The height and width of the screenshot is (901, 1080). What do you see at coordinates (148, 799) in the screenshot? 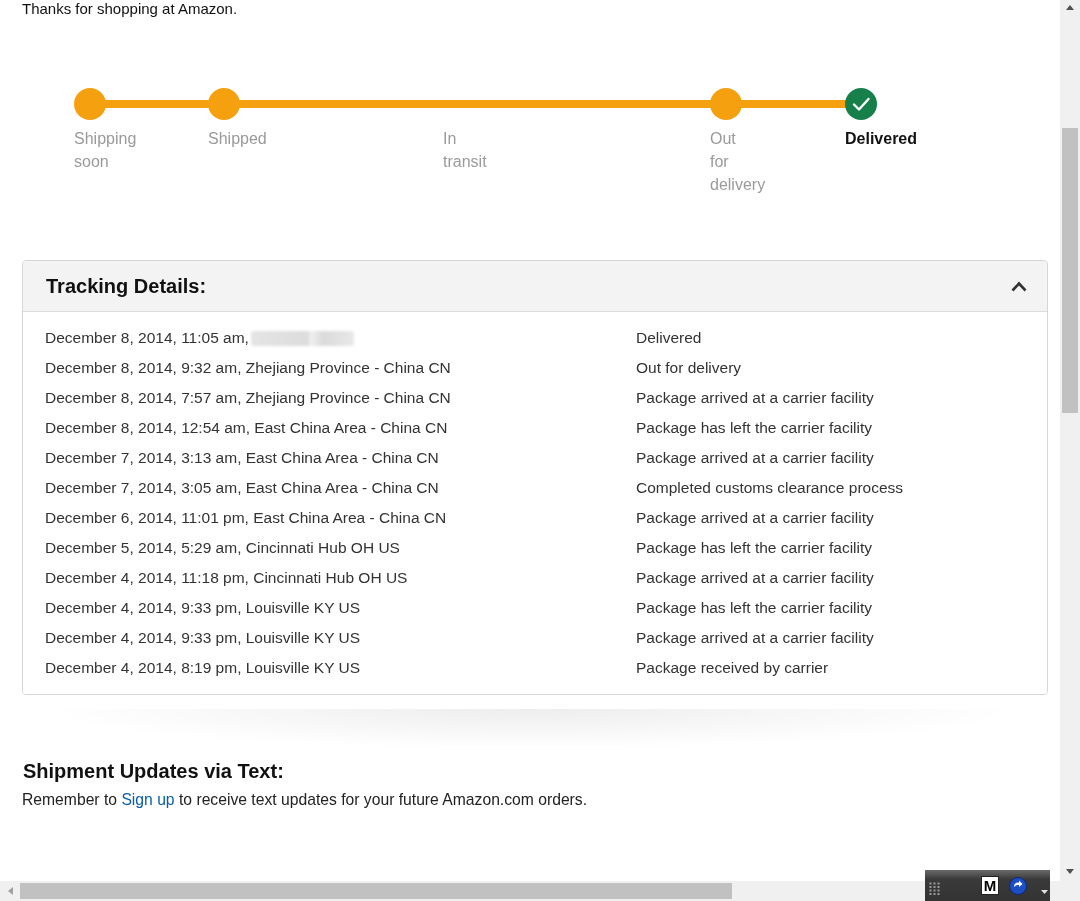
I see `sign-up-link: Sign up` at bounding box center [148, 799].